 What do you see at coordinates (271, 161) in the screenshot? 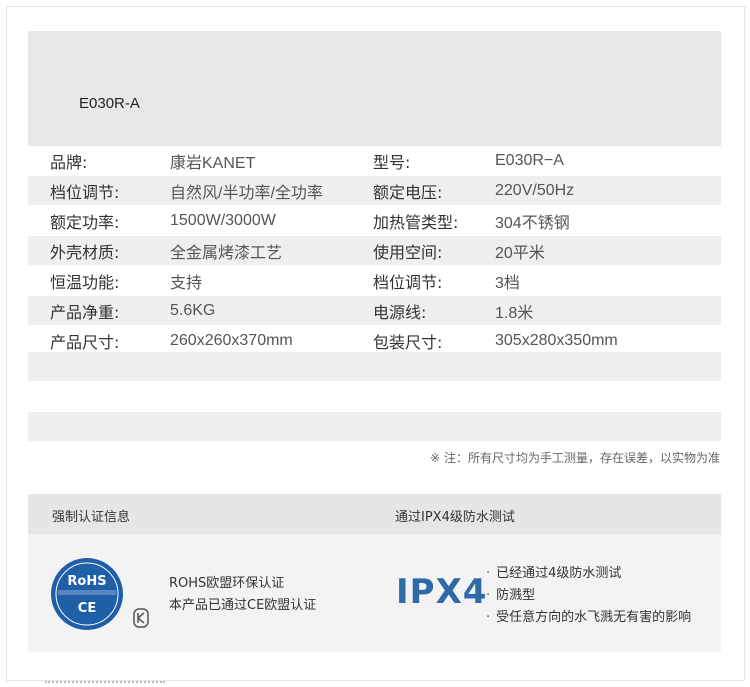
I see `spec-value: 康岩KANET` at bounding box center [271, 161].